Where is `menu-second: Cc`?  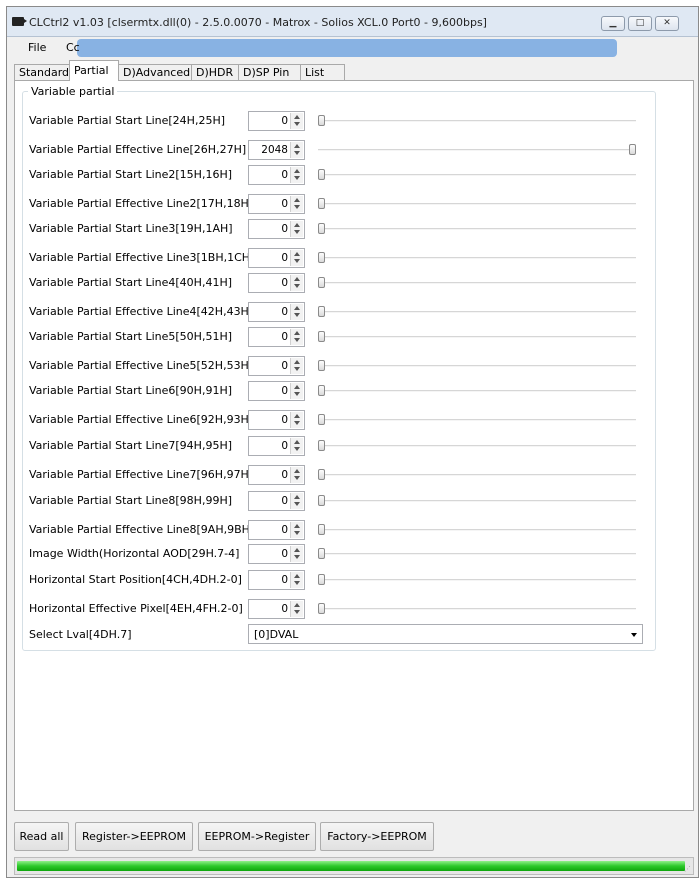
menu-second: Cc is located at coordinates (73, 47).